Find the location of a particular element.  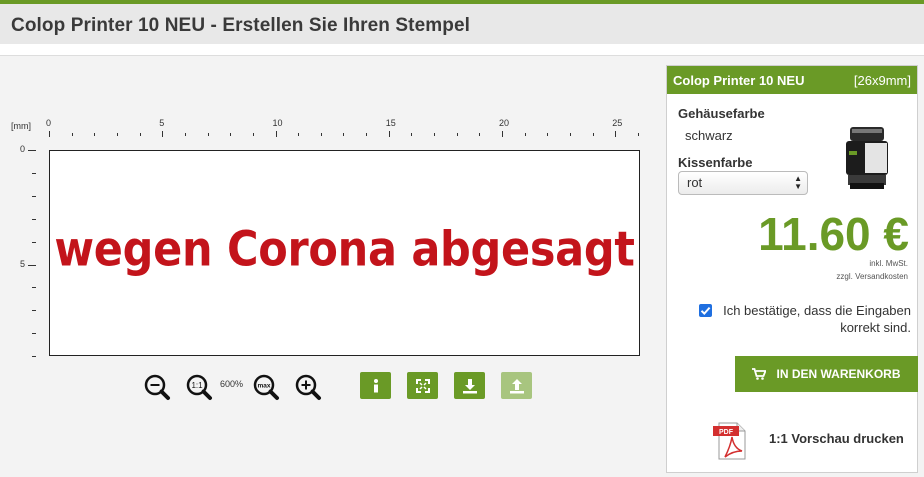

pdf-icon: PDF is located at coordinates (729, 441).